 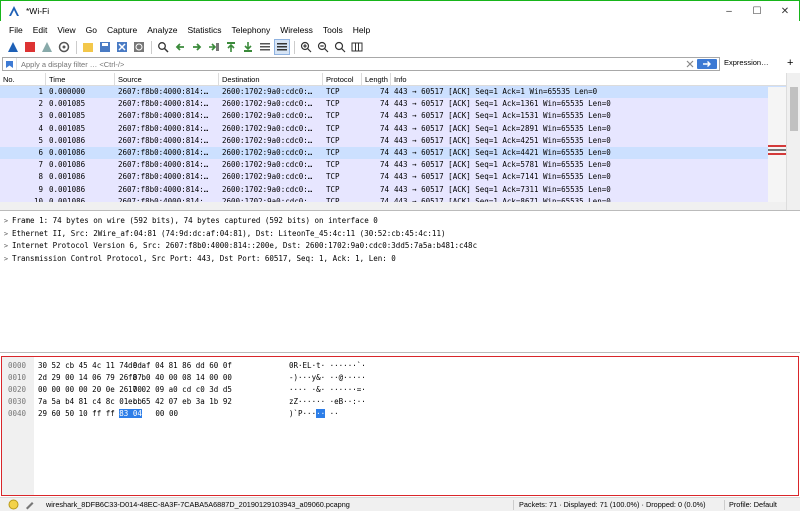 What do you see at coordinates (376, 79) in the screenshot?
I see `column-length: Length` at bounding box center [376, 79].